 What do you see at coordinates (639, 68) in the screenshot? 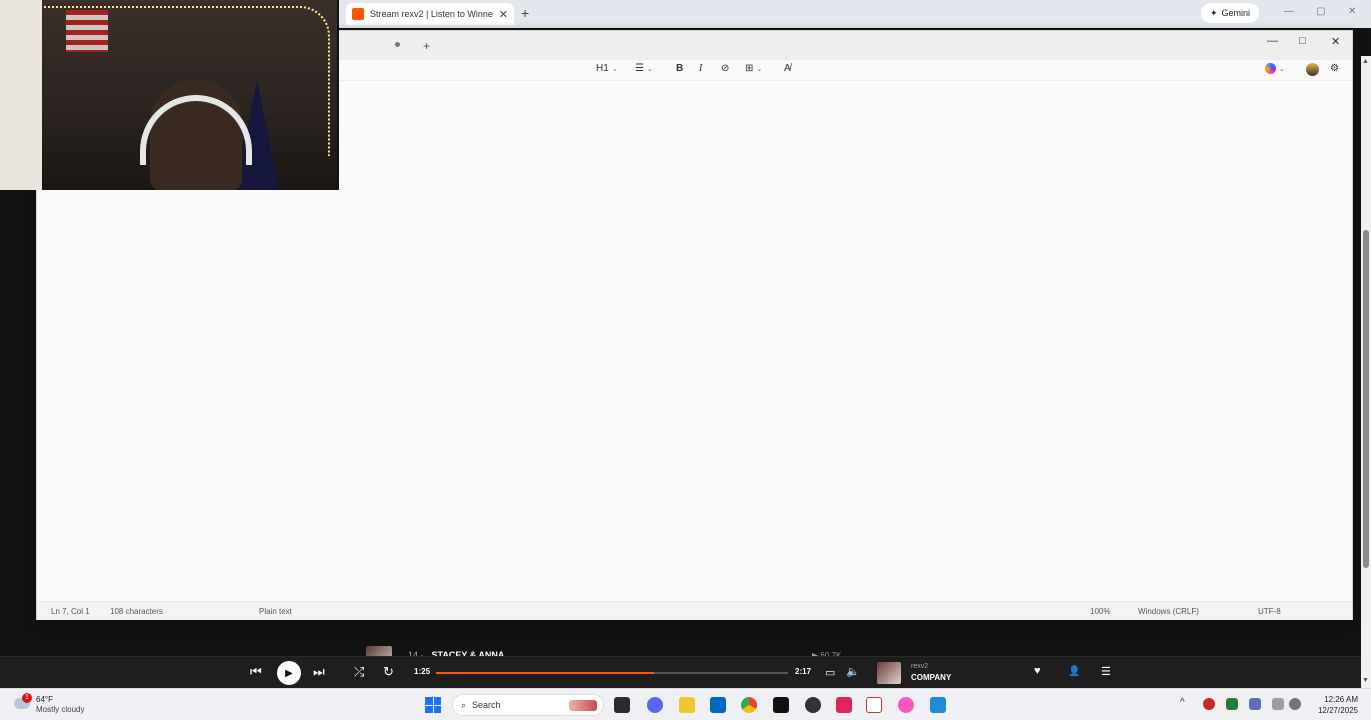
I see `list-icon: ☰` at bounding box center [639, 68].